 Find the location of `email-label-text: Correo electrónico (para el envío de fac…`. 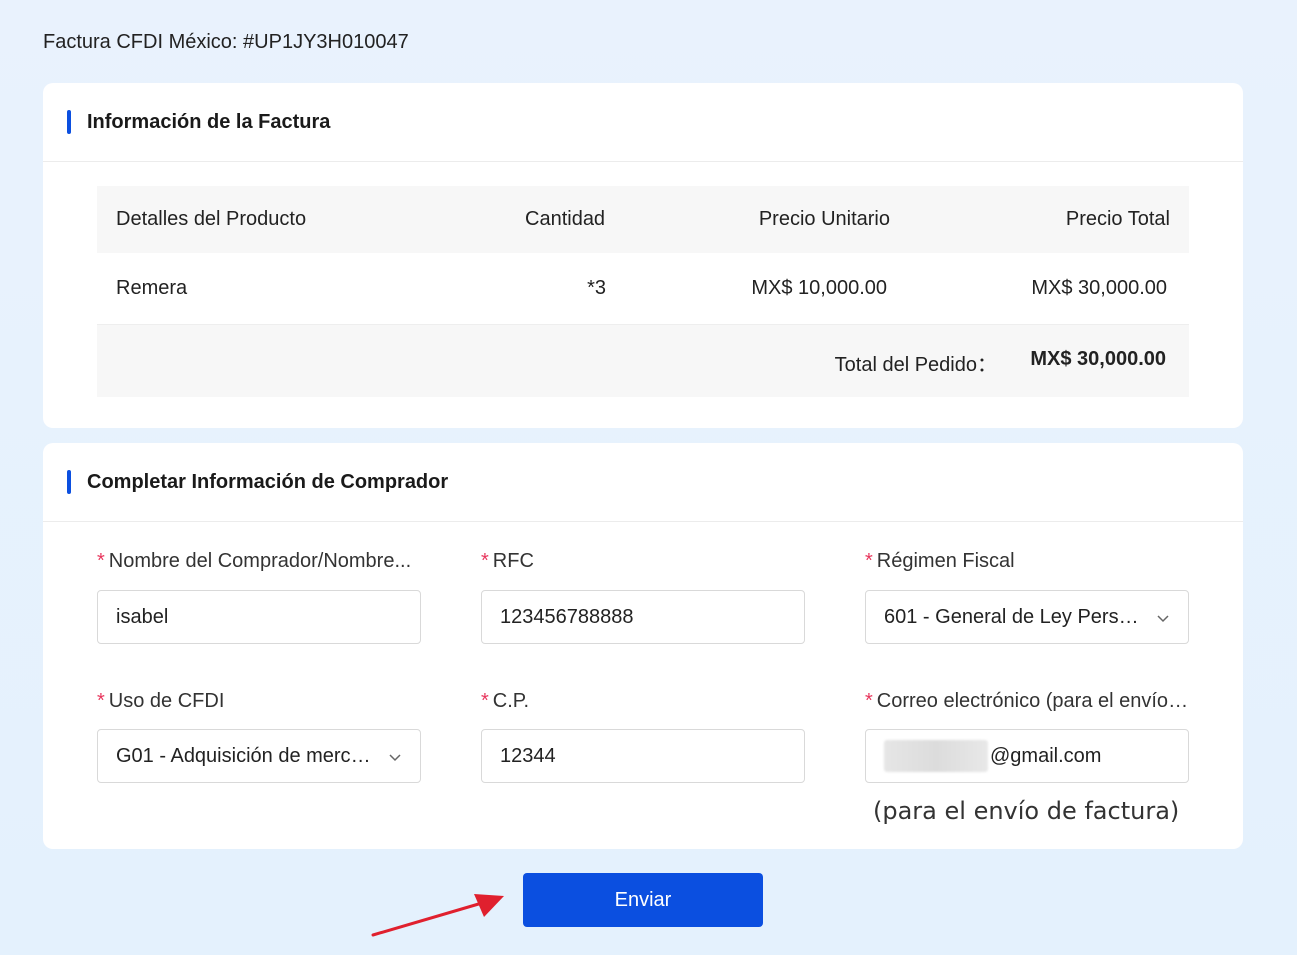

email-label-text: Correo electrónico (para el envío de fac… is located at coordinates (1032, 701).